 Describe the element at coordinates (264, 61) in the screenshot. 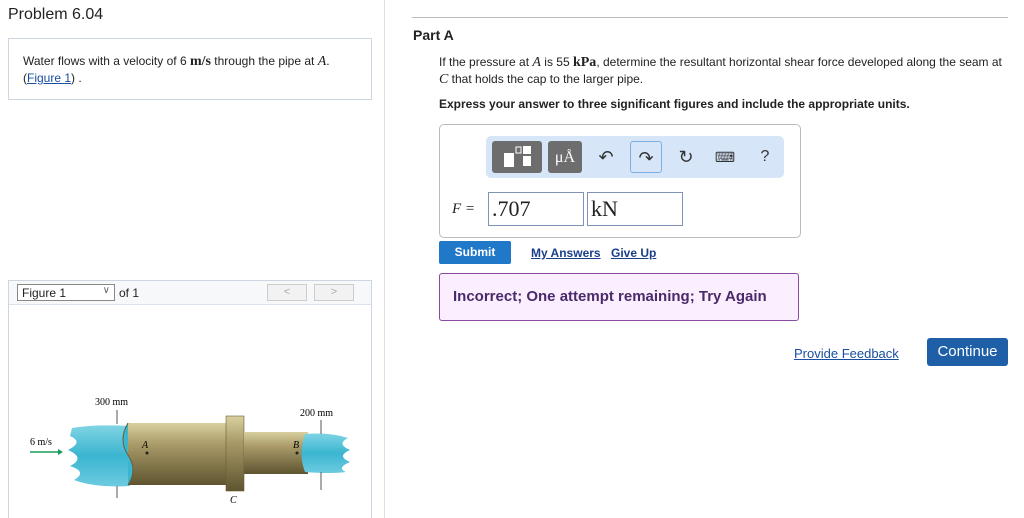

I see `text: through the pipe at` at that location.